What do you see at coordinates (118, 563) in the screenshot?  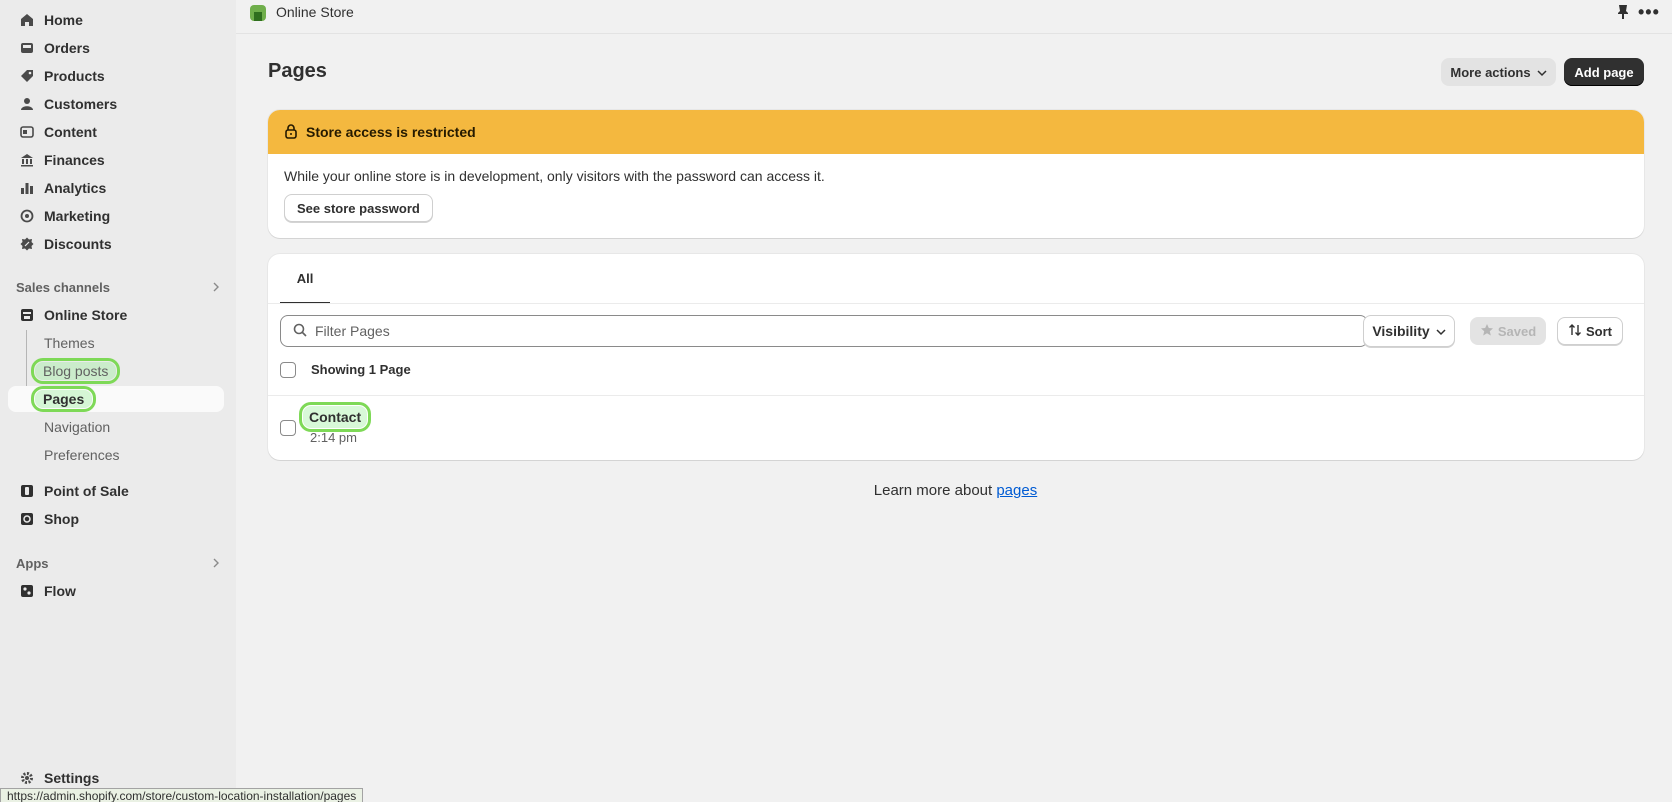 I see `apps-header: Apps` at bounding box center [118, 563].